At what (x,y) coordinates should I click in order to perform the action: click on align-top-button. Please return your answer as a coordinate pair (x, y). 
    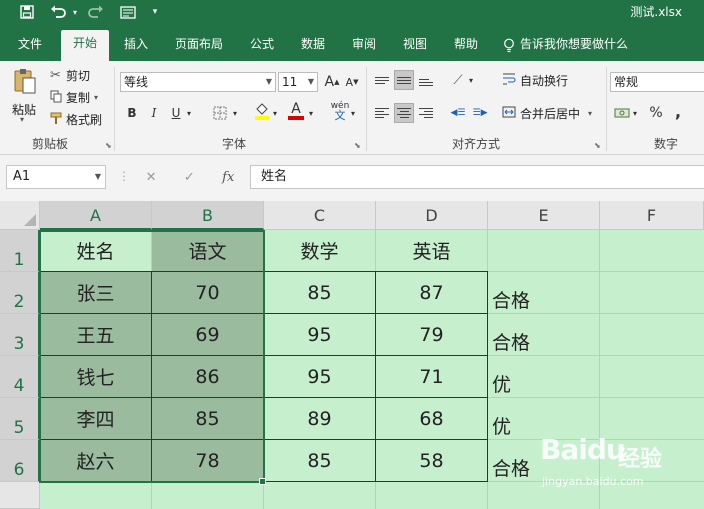
    Looking at the image, I should click on (382, 80).